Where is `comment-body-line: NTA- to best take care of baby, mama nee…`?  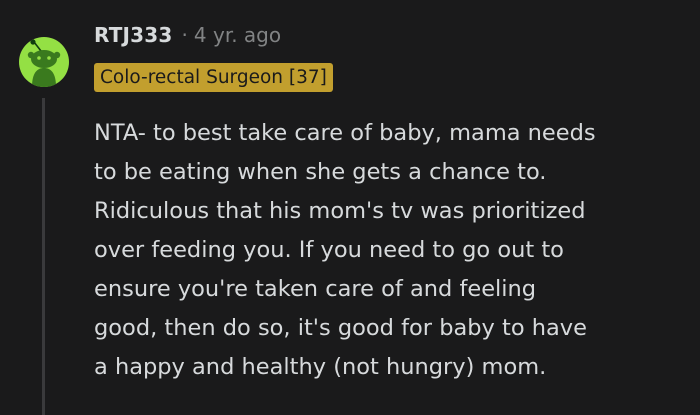
comment-body-line: NTA- to best take care of baby, mama nee… is located at coordinates (345, 133).